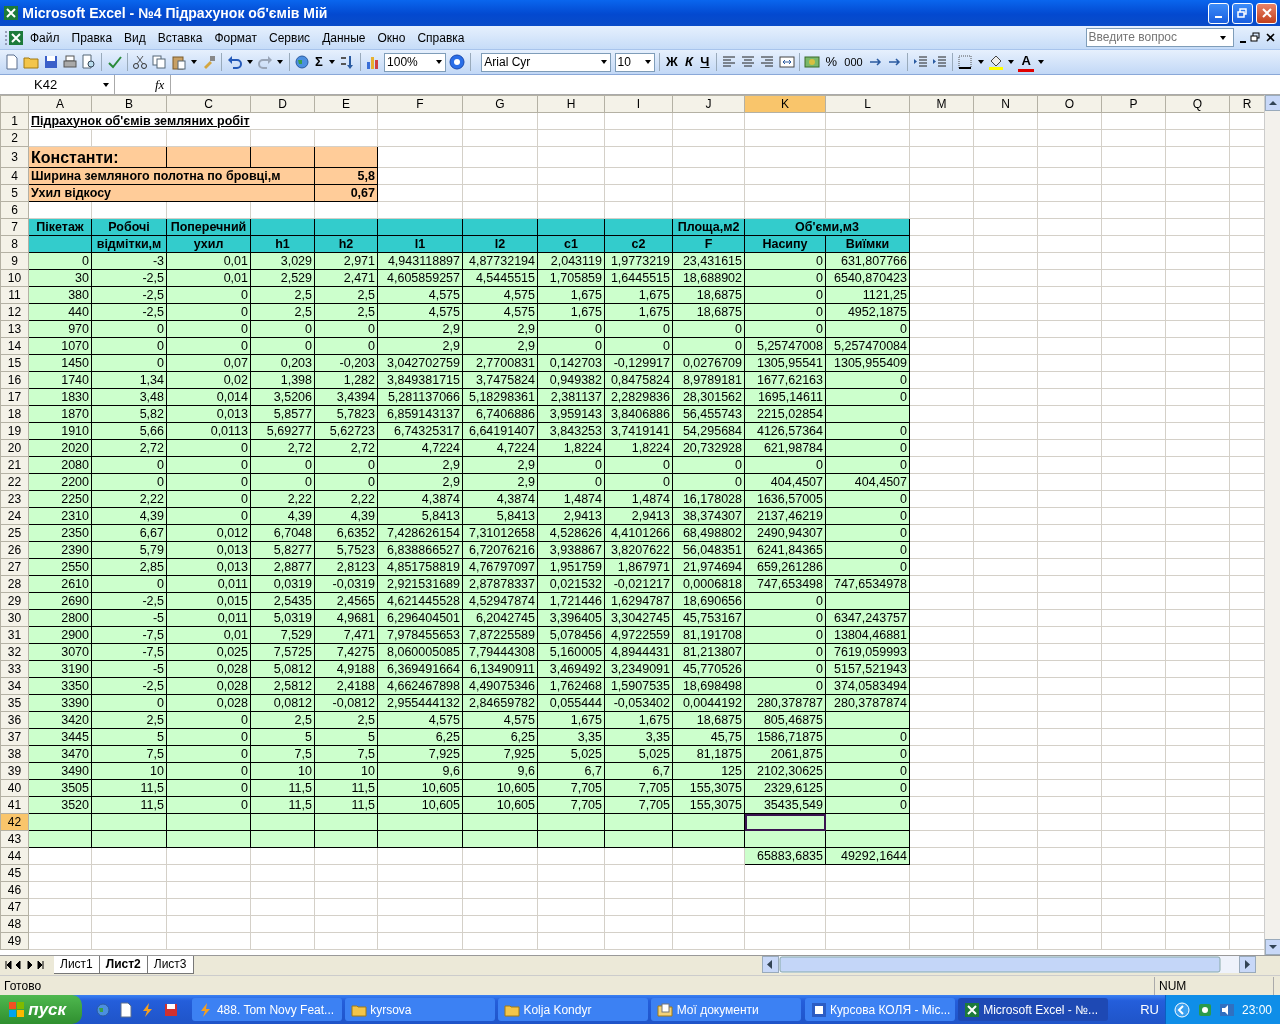  What do you see at coordinates (853, 62) in the screenshot?
I see `thousands-button: 000` at bounding box center [853, 62].